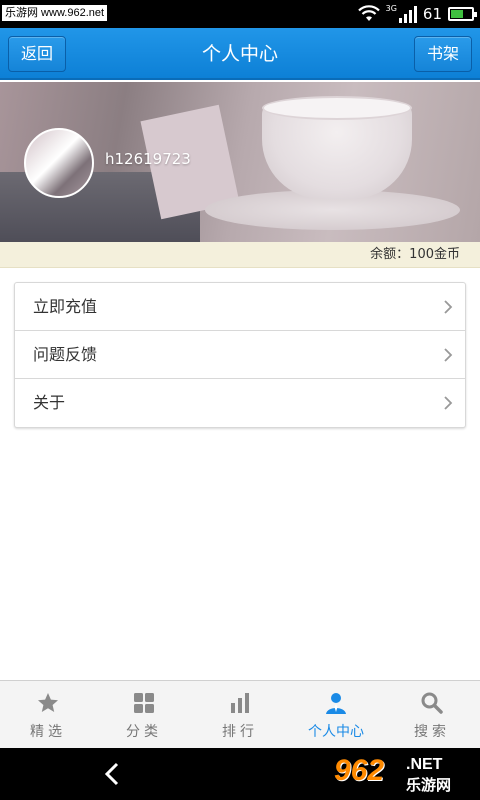 The height and width of the screenshot is (800, 480). Describe the element at coordinates (240, 255) in the screenshot. I see `balance-bar: 余额：100金币` at that location.